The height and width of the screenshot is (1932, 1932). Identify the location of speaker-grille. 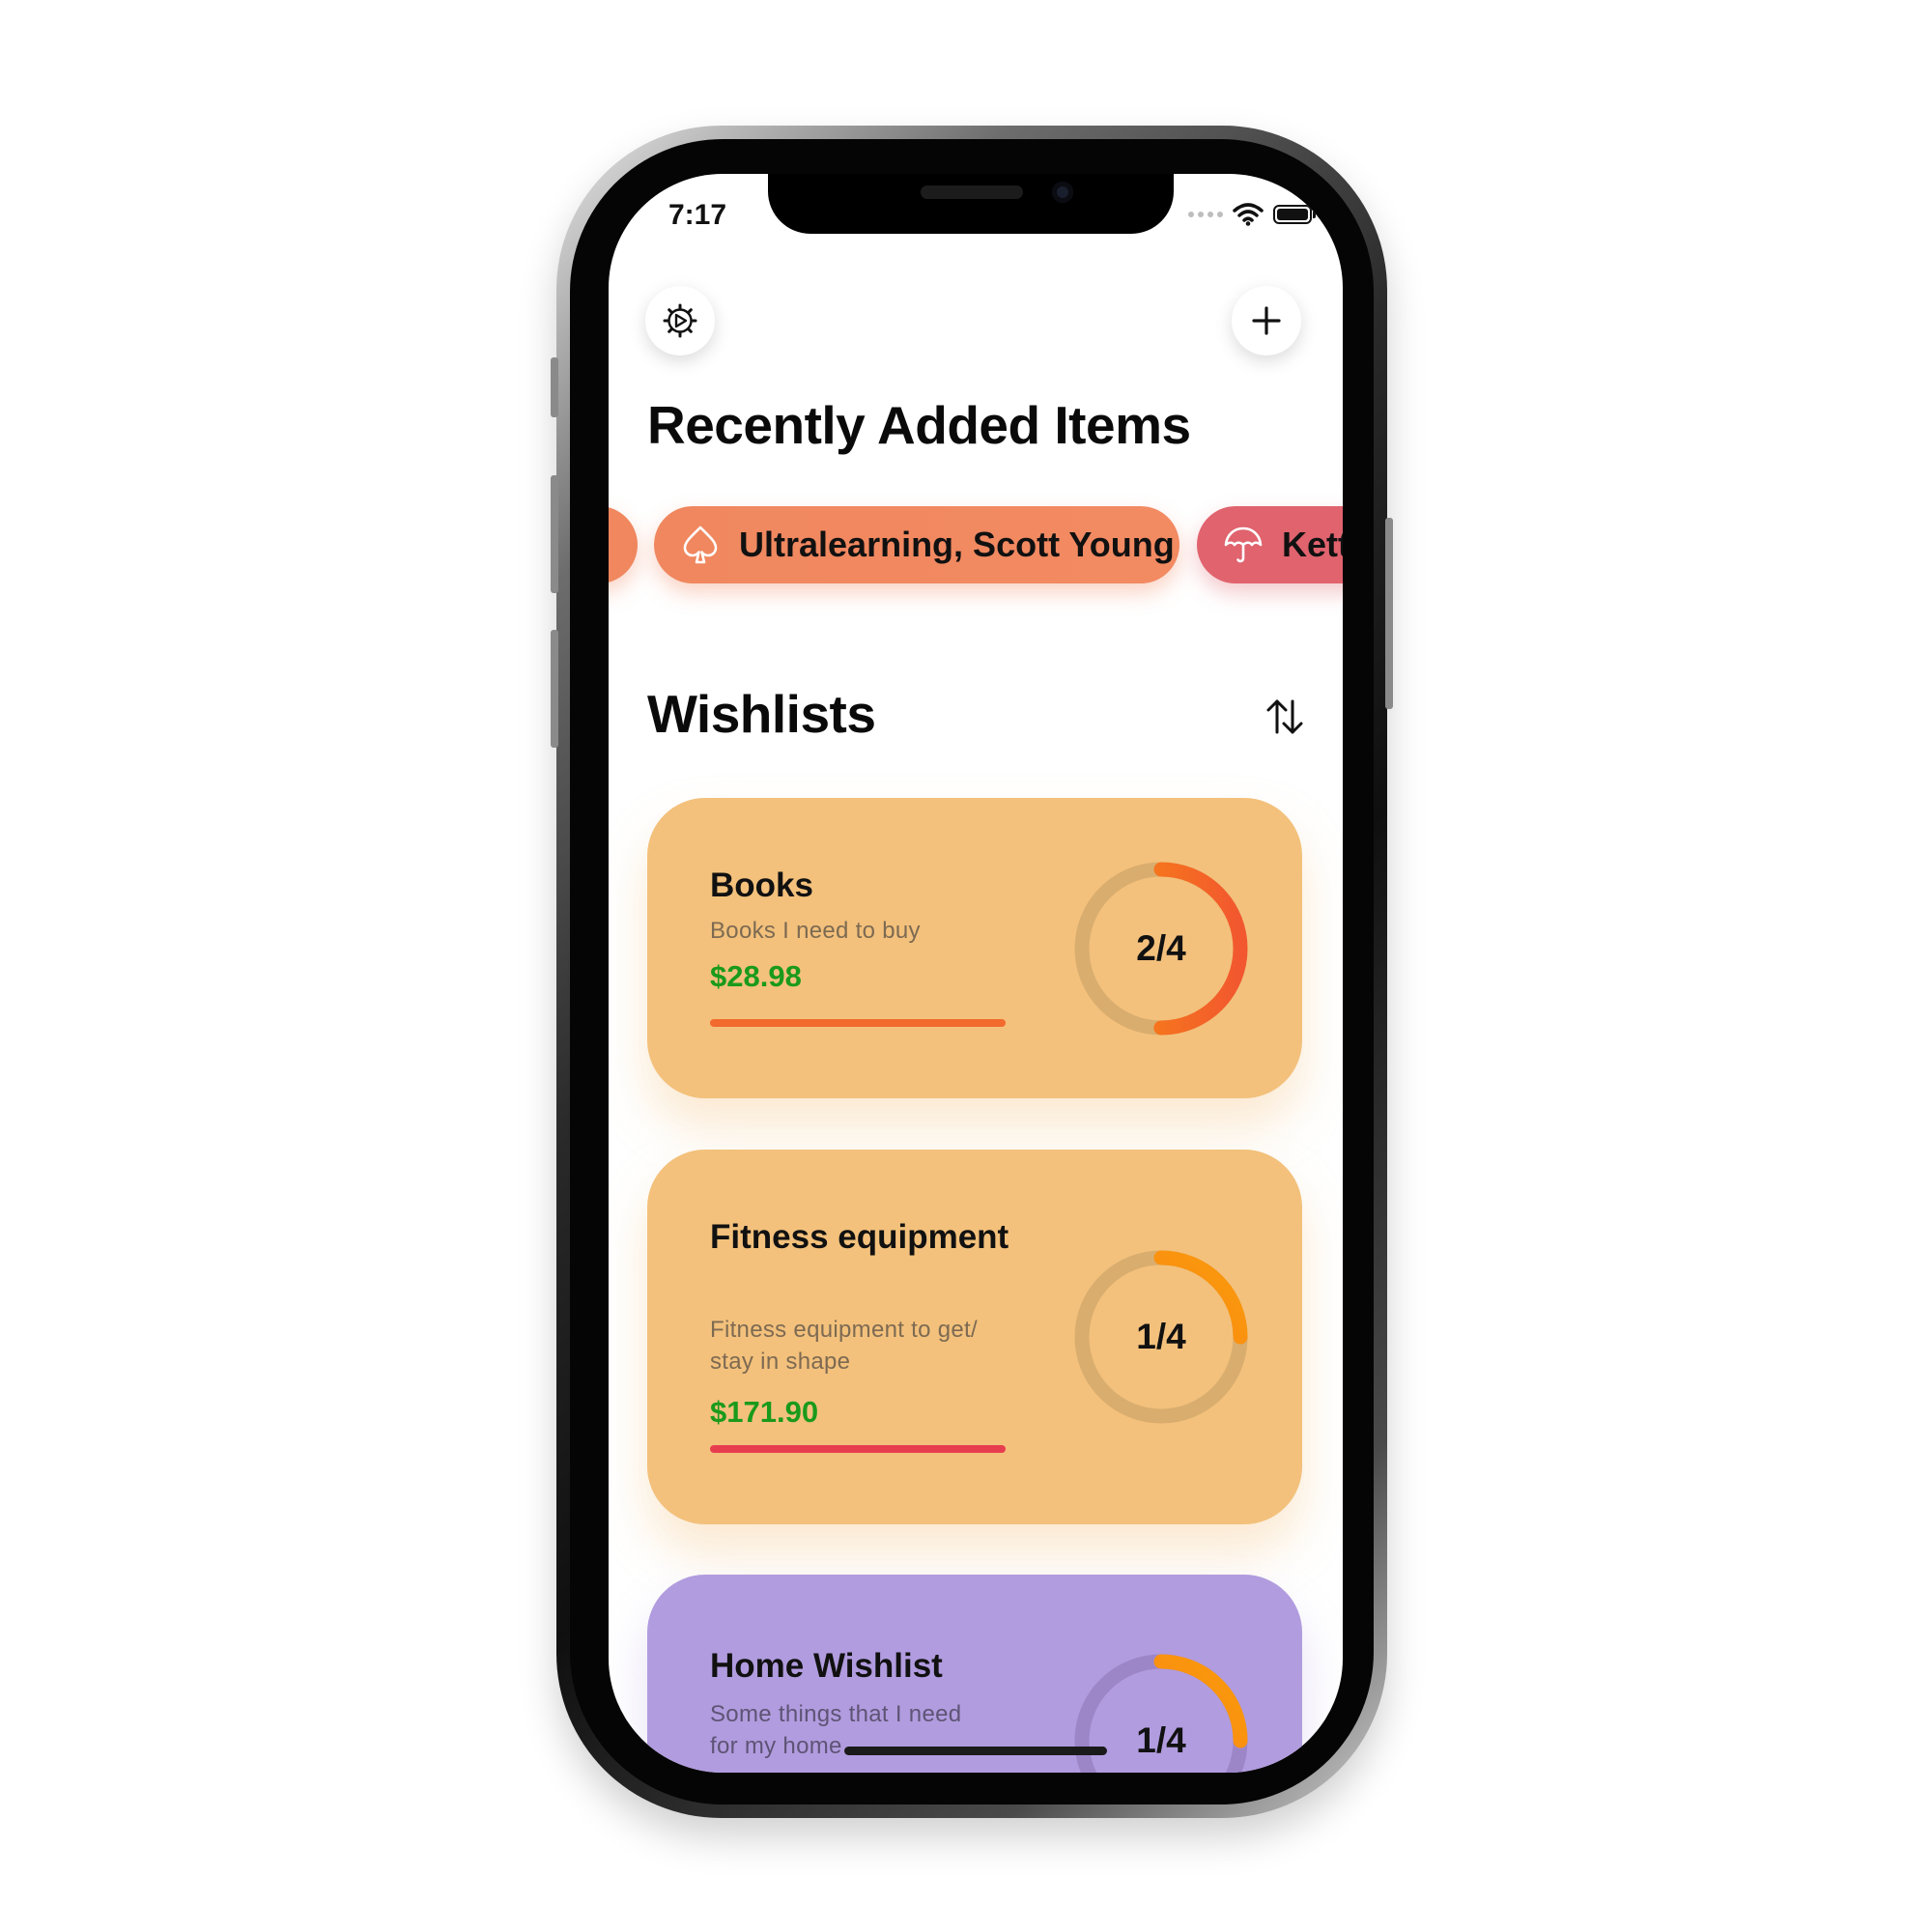
(972, 192).